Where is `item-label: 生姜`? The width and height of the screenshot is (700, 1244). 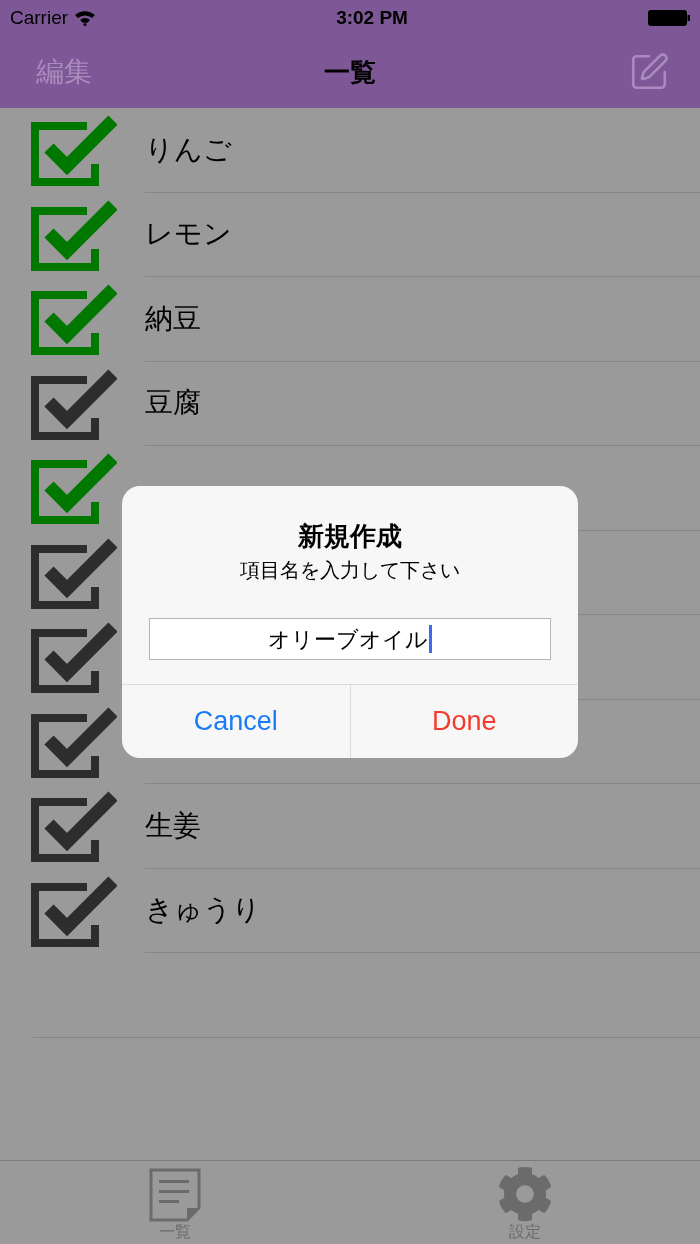 item-label: 生姜 is located at coordinates (173, 825).